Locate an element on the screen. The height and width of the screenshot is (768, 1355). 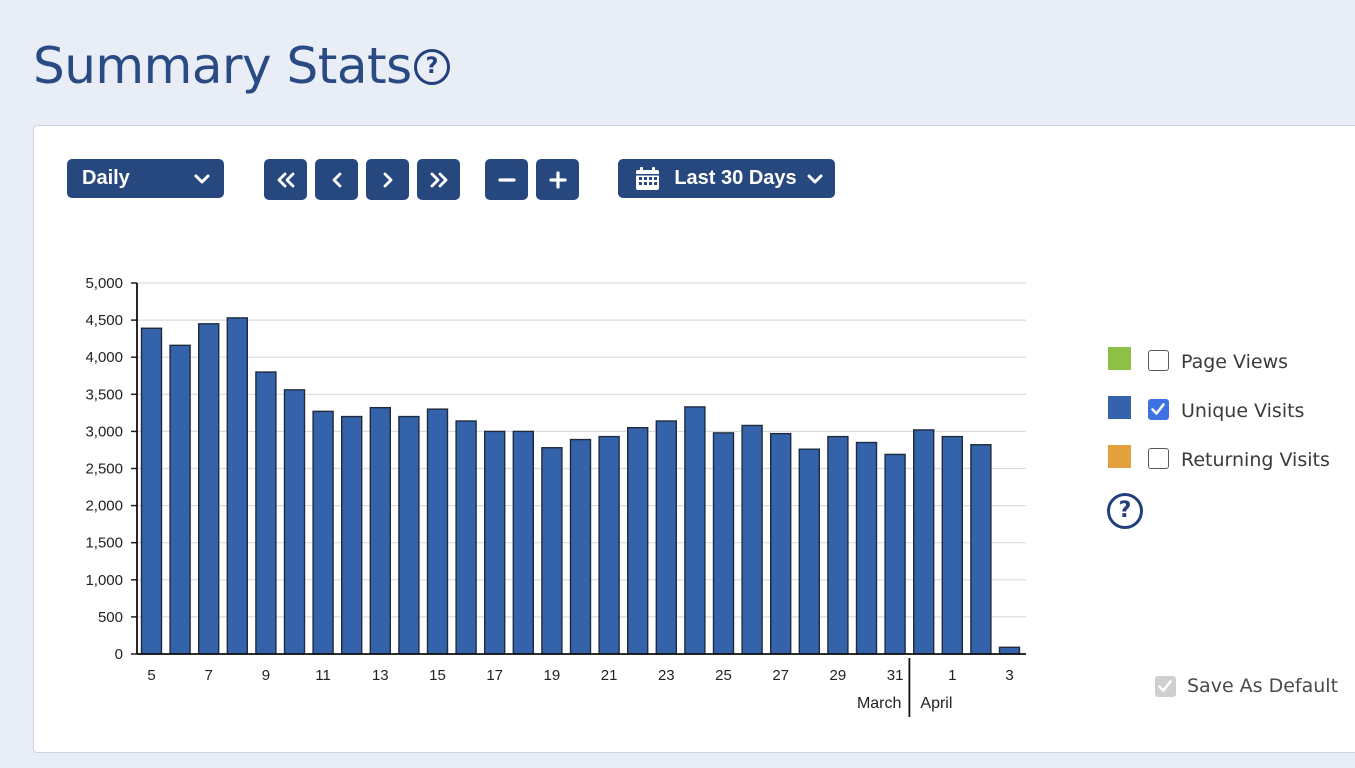
y-tick-label: 3,000 is located at coordinates (104, 431).